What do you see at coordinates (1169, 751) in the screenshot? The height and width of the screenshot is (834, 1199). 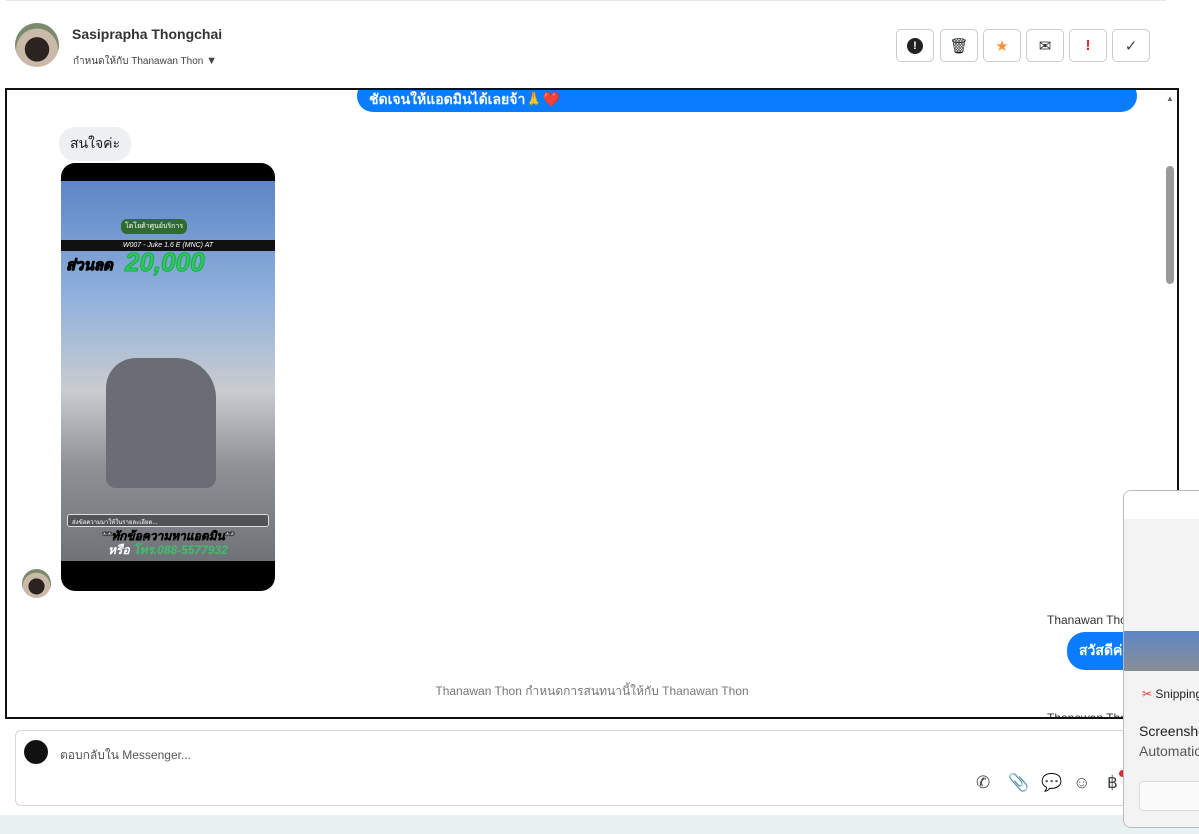 I see `notification-body: Automatically saved` at bounding box center [1169, 751].